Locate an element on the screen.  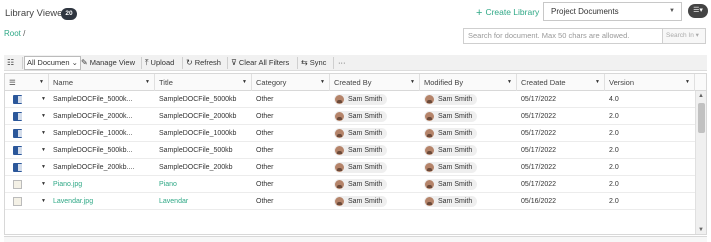
breadcrumb: Root / is located at coordinates (14, 33).